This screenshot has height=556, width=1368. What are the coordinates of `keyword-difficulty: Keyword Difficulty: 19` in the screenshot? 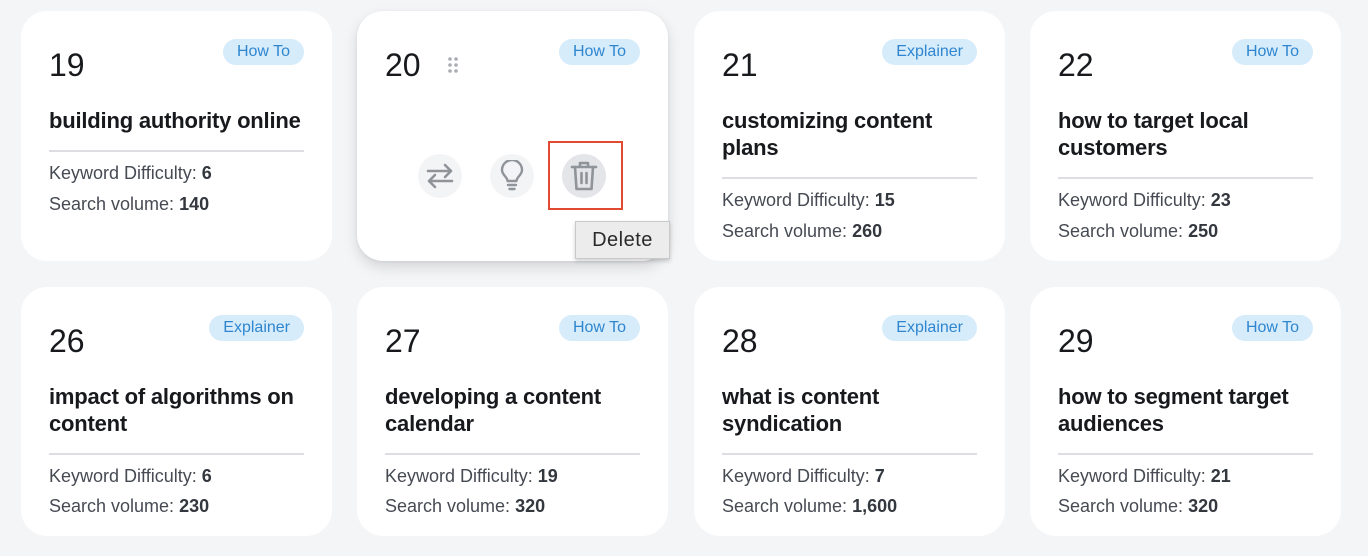 It's located at (521, 476).